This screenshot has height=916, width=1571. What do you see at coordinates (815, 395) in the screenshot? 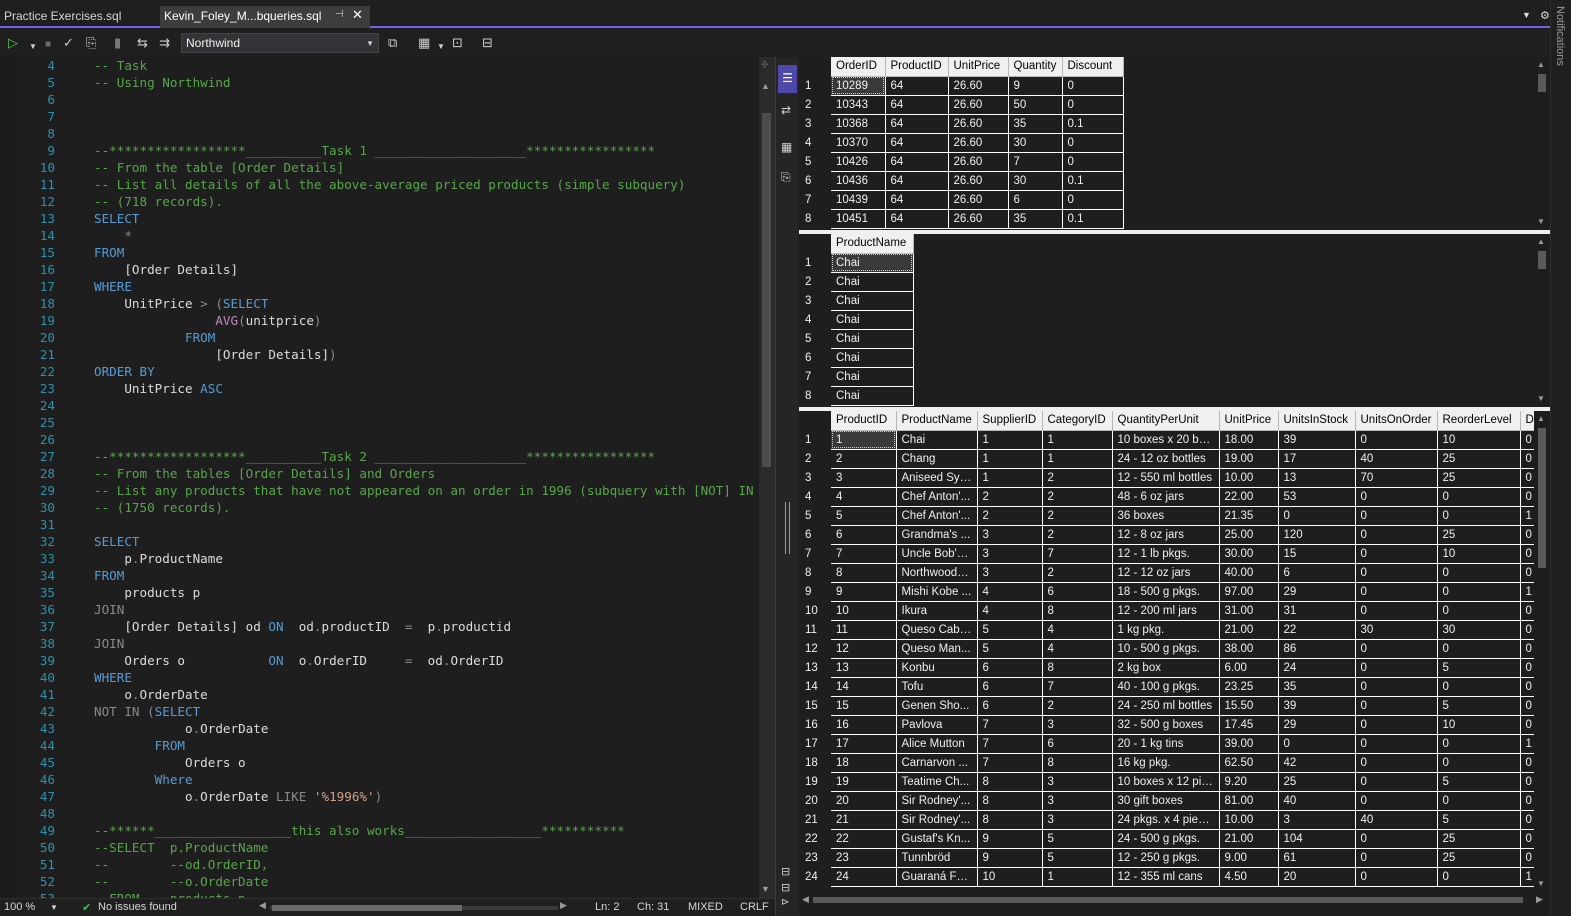
I see `row-number: 8` at bounding box center [815, 395].